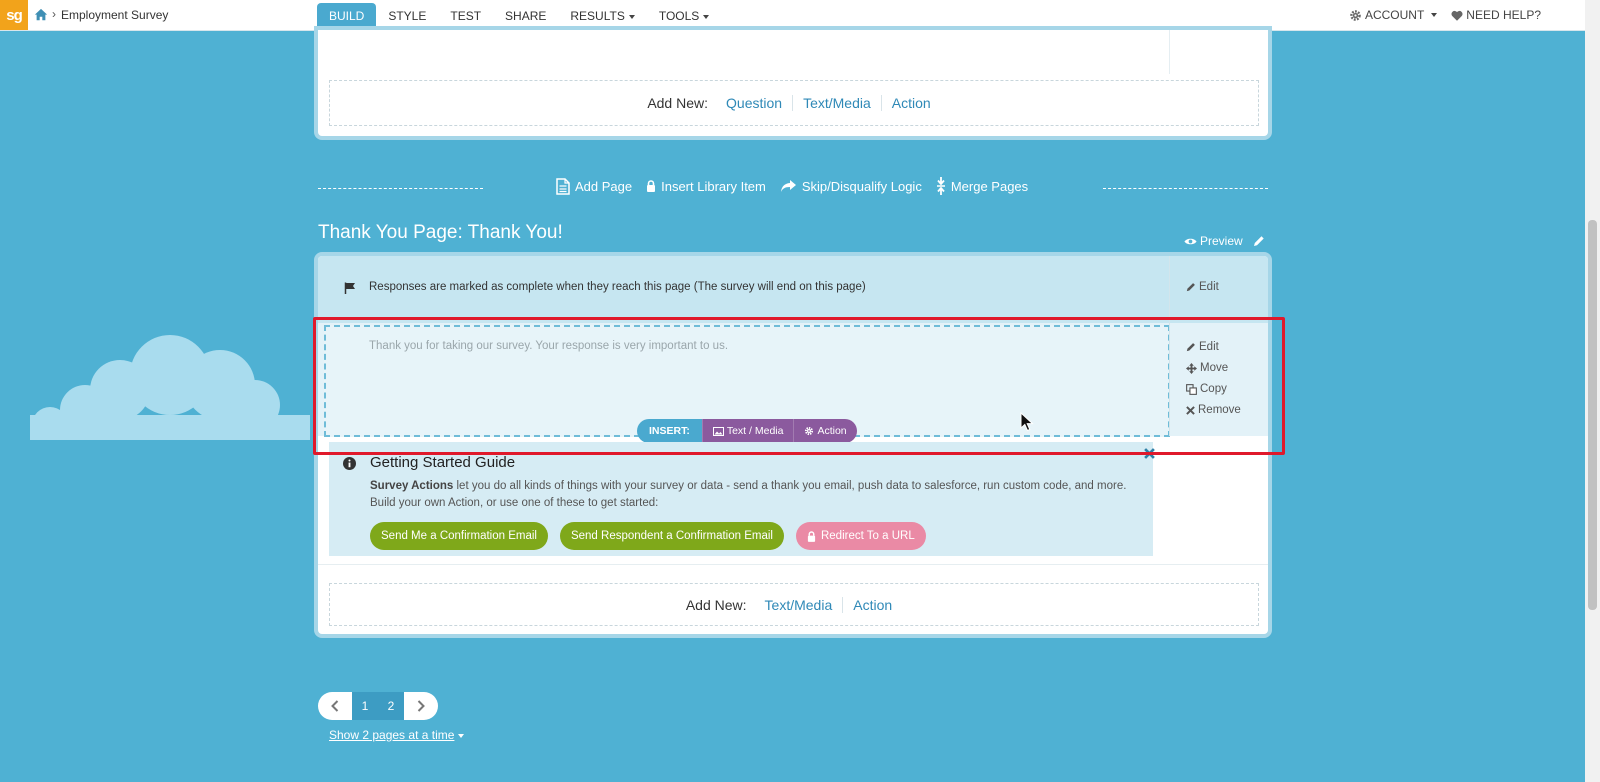 The width and height of the screenshot is (1600, 782). I want to click on pages-per-view-toggle: Show 2 pages at a time, so click(397, 735).